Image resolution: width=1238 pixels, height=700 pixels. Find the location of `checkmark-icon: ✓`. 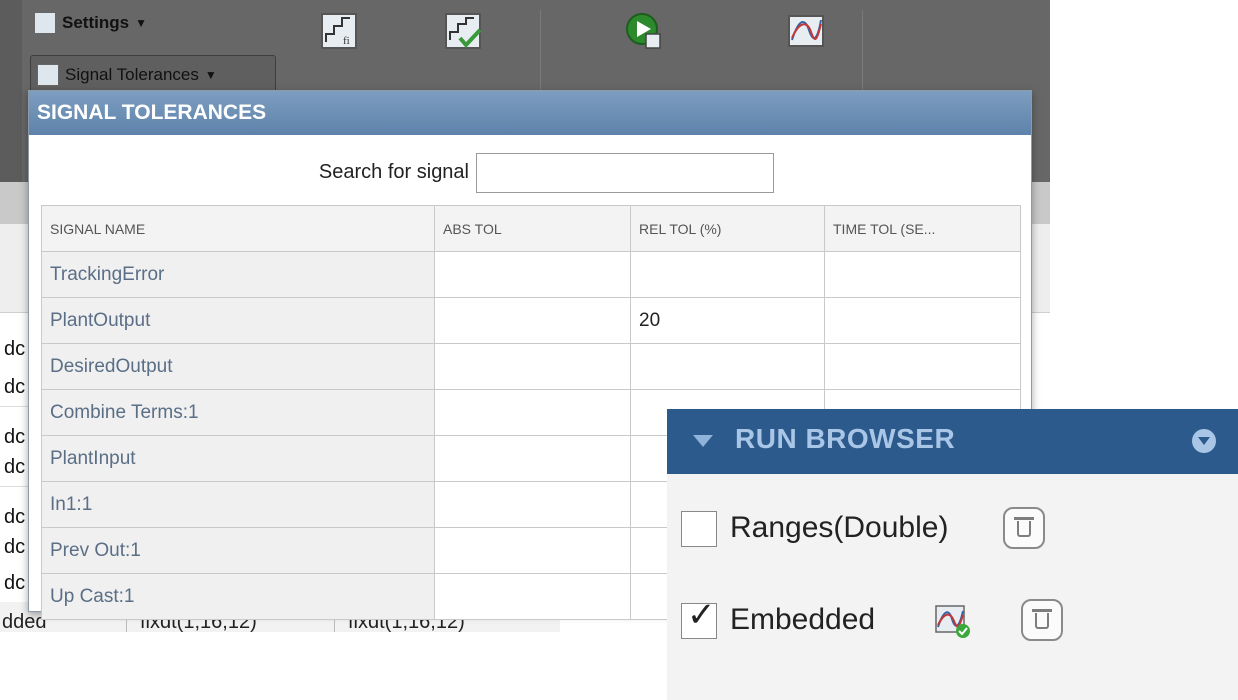

checkmark-icon: ✓ is located at coordinates (701, 615).